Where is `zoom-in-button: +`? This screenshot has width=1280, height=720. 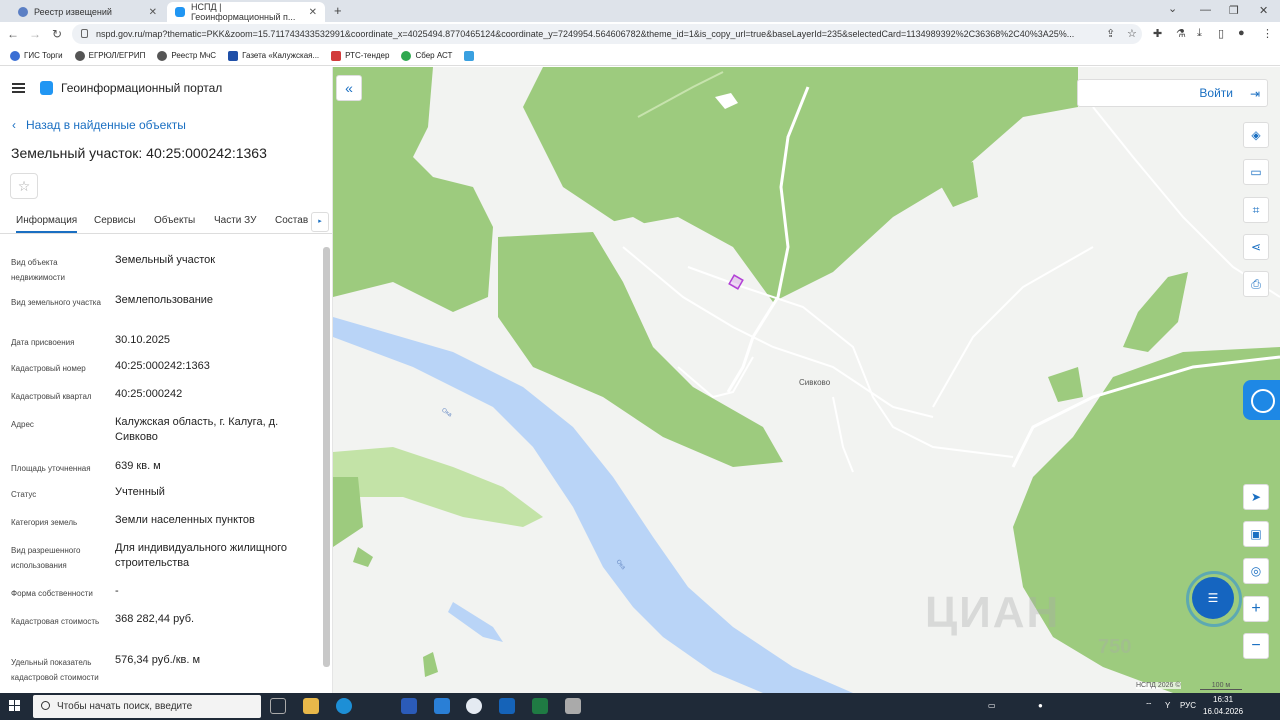
zoom-in-button: + is located at coordinates (1256, 609).